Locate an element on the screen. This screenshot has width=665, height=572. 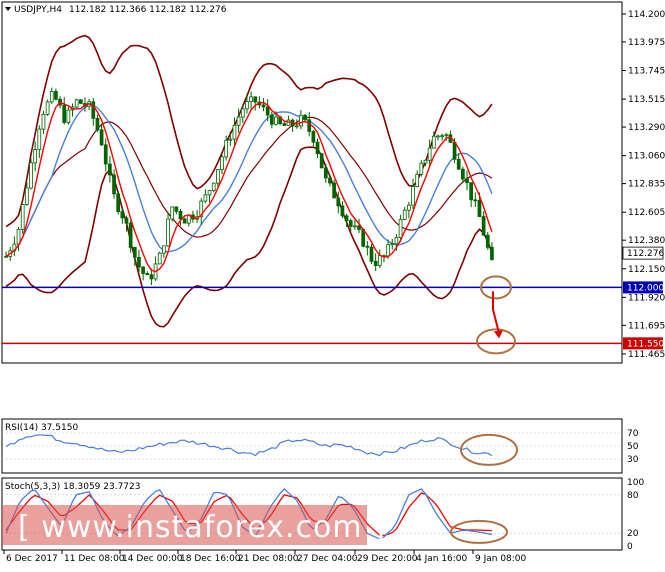
symbol-label: USDJPY,H4 is located at coordinates (38, 10).